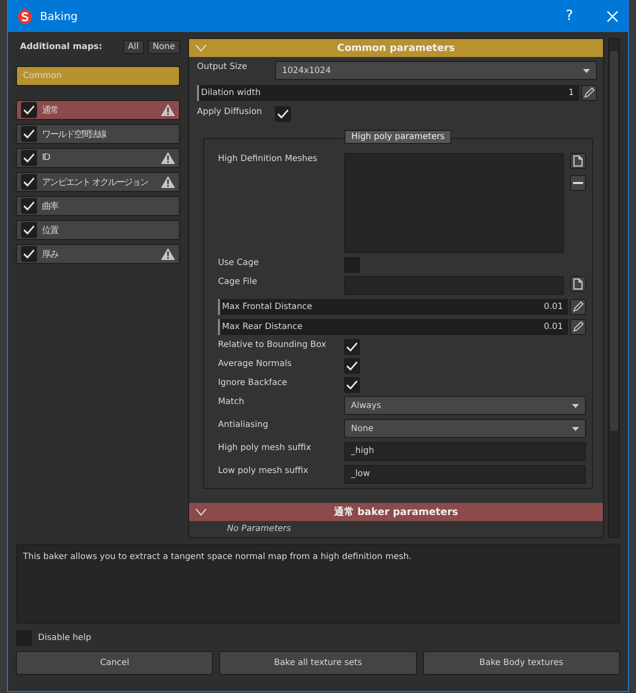 The width and height of the screenshot is (636, 693). What do you see at coordinates (388, 93) in the screenshot?
I see `slider: Dilation width 1` at bounding box center [388, 93].